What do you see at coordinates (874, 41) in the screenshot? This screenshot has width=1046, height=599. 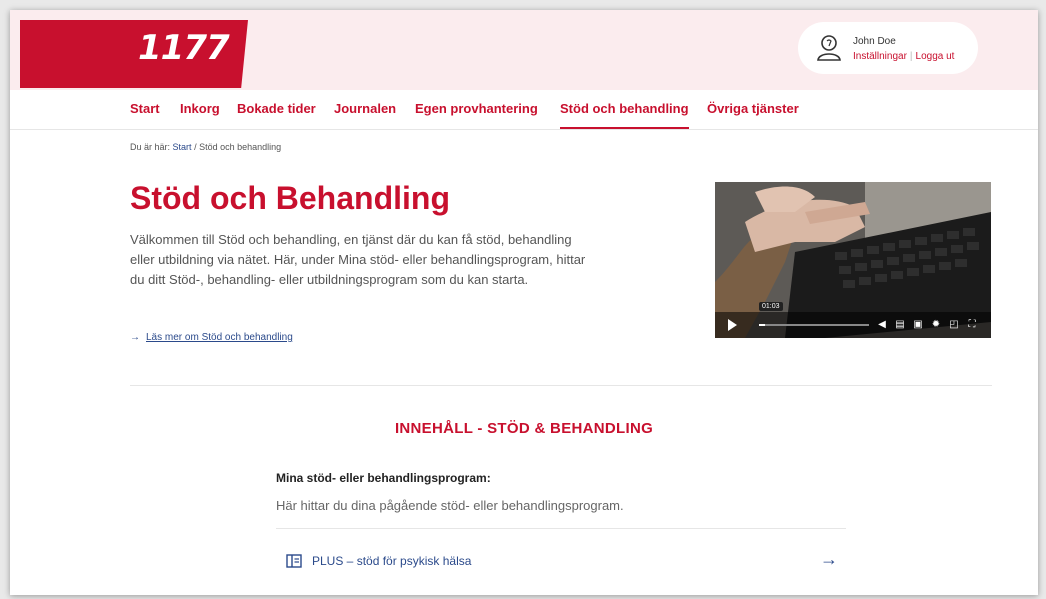 I see `user-name: John Doe` at bounding box center [874, 41].